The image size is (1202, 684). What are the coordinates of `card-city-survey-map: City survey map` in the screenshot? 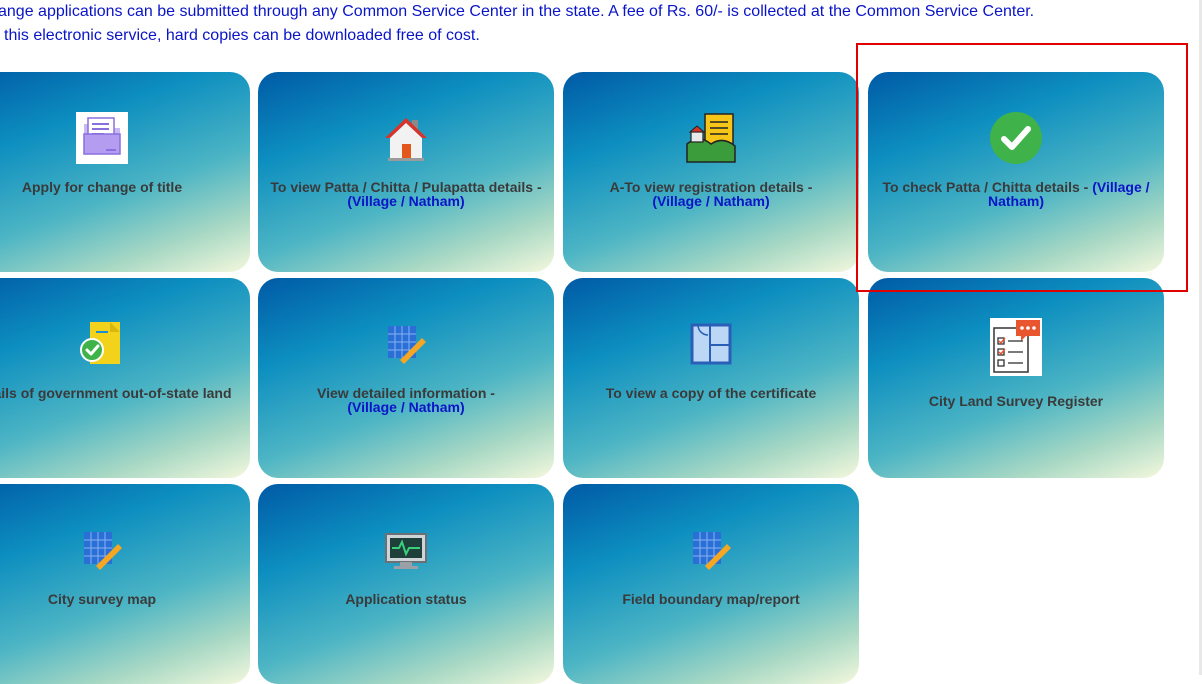 It's located at (125, 584).